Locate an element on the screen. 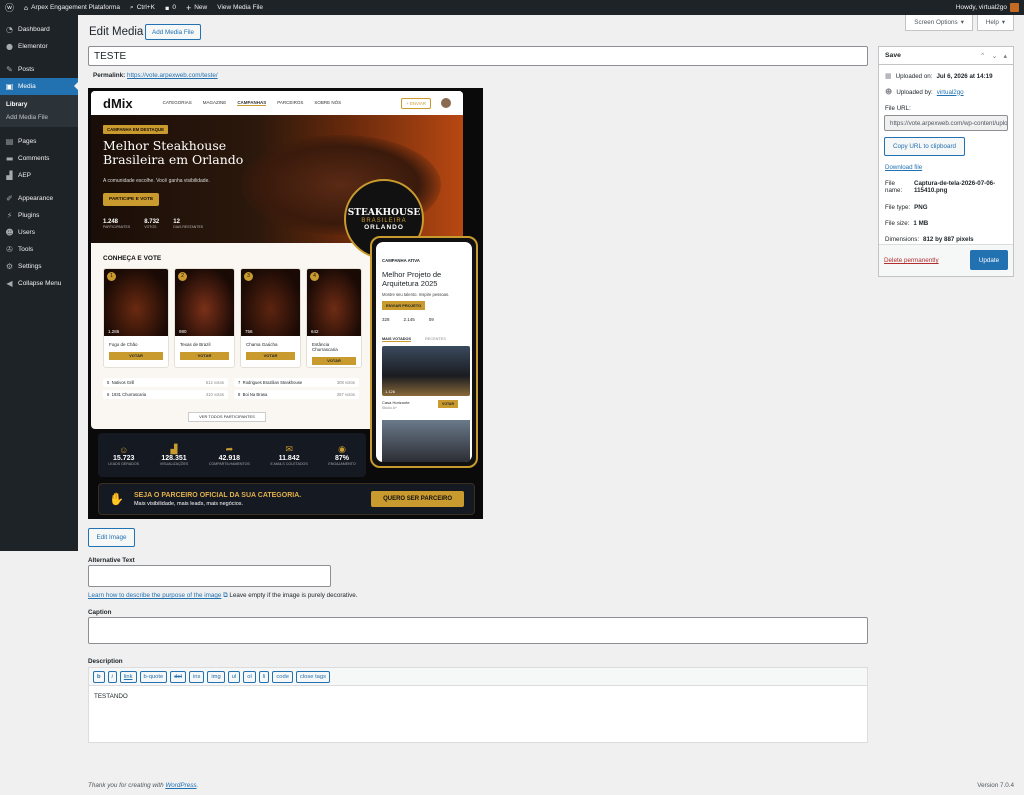 The height and width of the screenshot is (795, 1024). screen-meta-links: Screen Options ▾ Help ▾ is located at coordinates (959, 23).